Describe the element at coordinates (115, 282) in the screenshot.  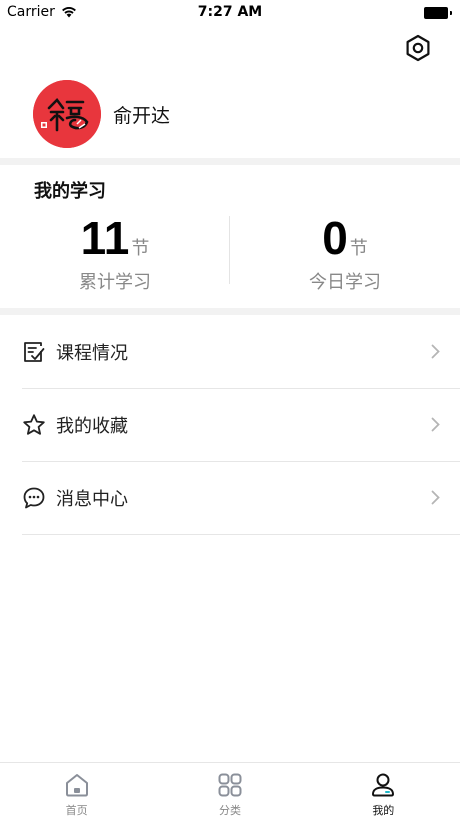
I see `stat-total-label: 累计学习` at that location.